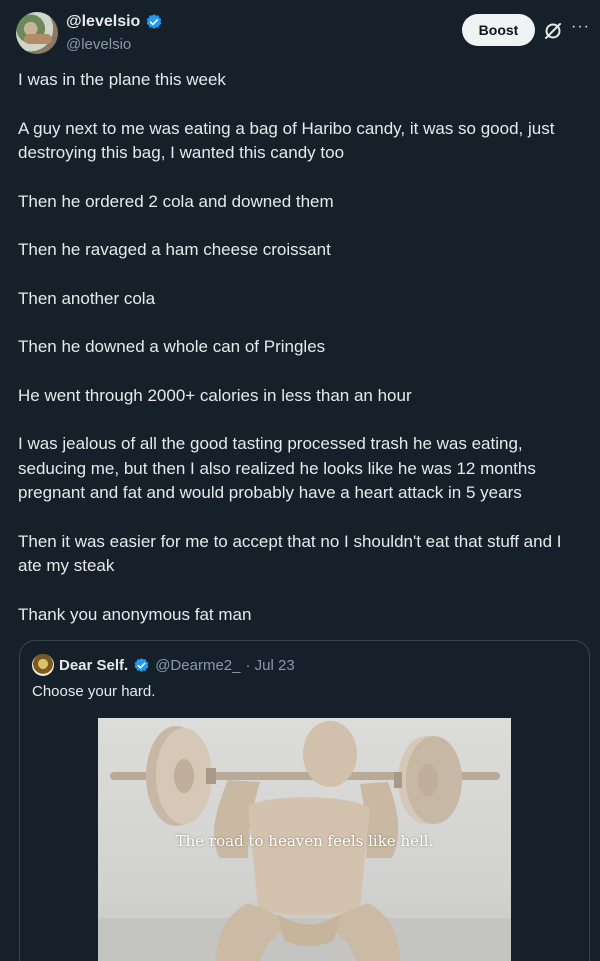 The width and height of the screenshot is (600, 961). Describe the element at coordinates (174, 249) in the screenshot. I see `post-paragraph: Then he ravaged a ham cheese croissant` at that location.